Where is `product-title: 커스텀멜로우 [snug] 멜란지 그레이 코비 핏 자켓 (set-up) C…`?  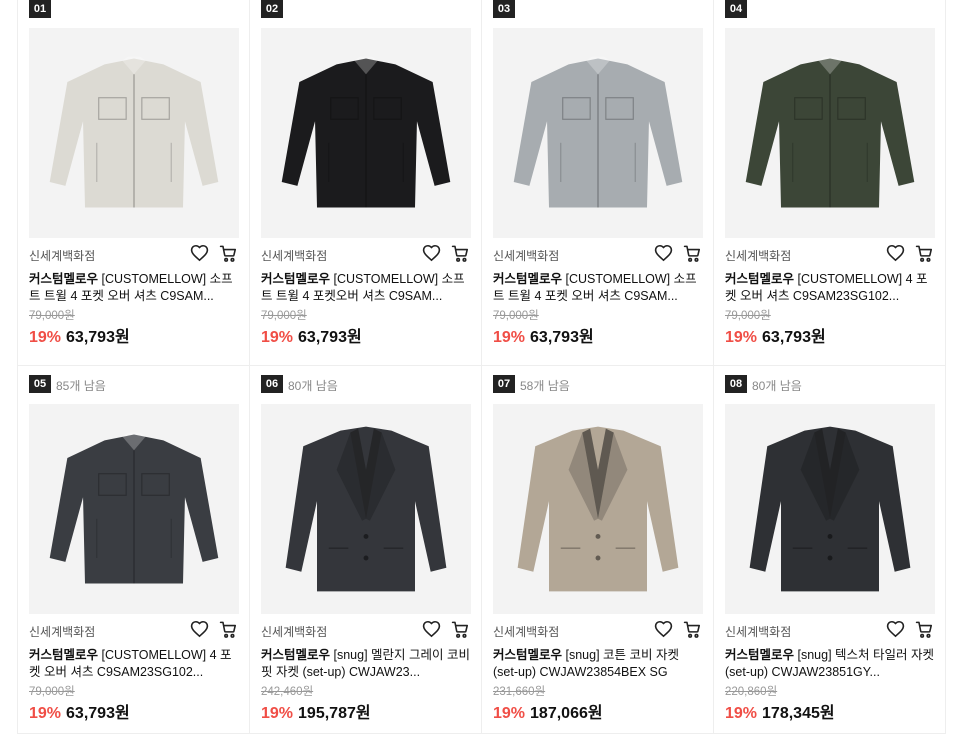
product-title: 커스텀멜로우 [snug] 멜란지 그레이 코비 핏 자켓 (set-up) C… is located at coordinates (366, 664).